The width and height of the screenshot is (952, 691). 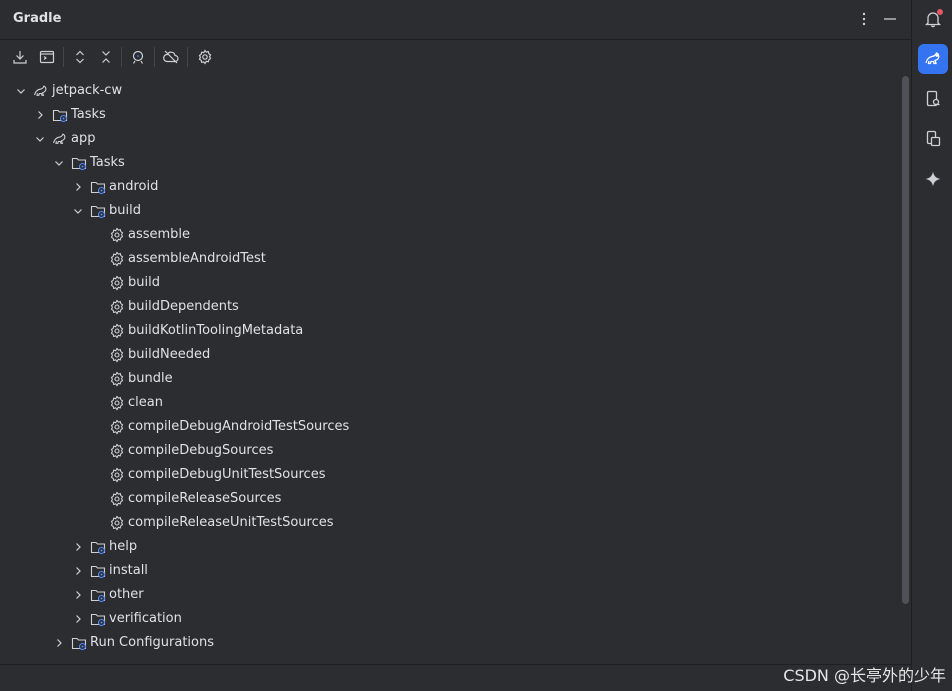 I want to click on notifications-icon, so click(x=933, y=19).